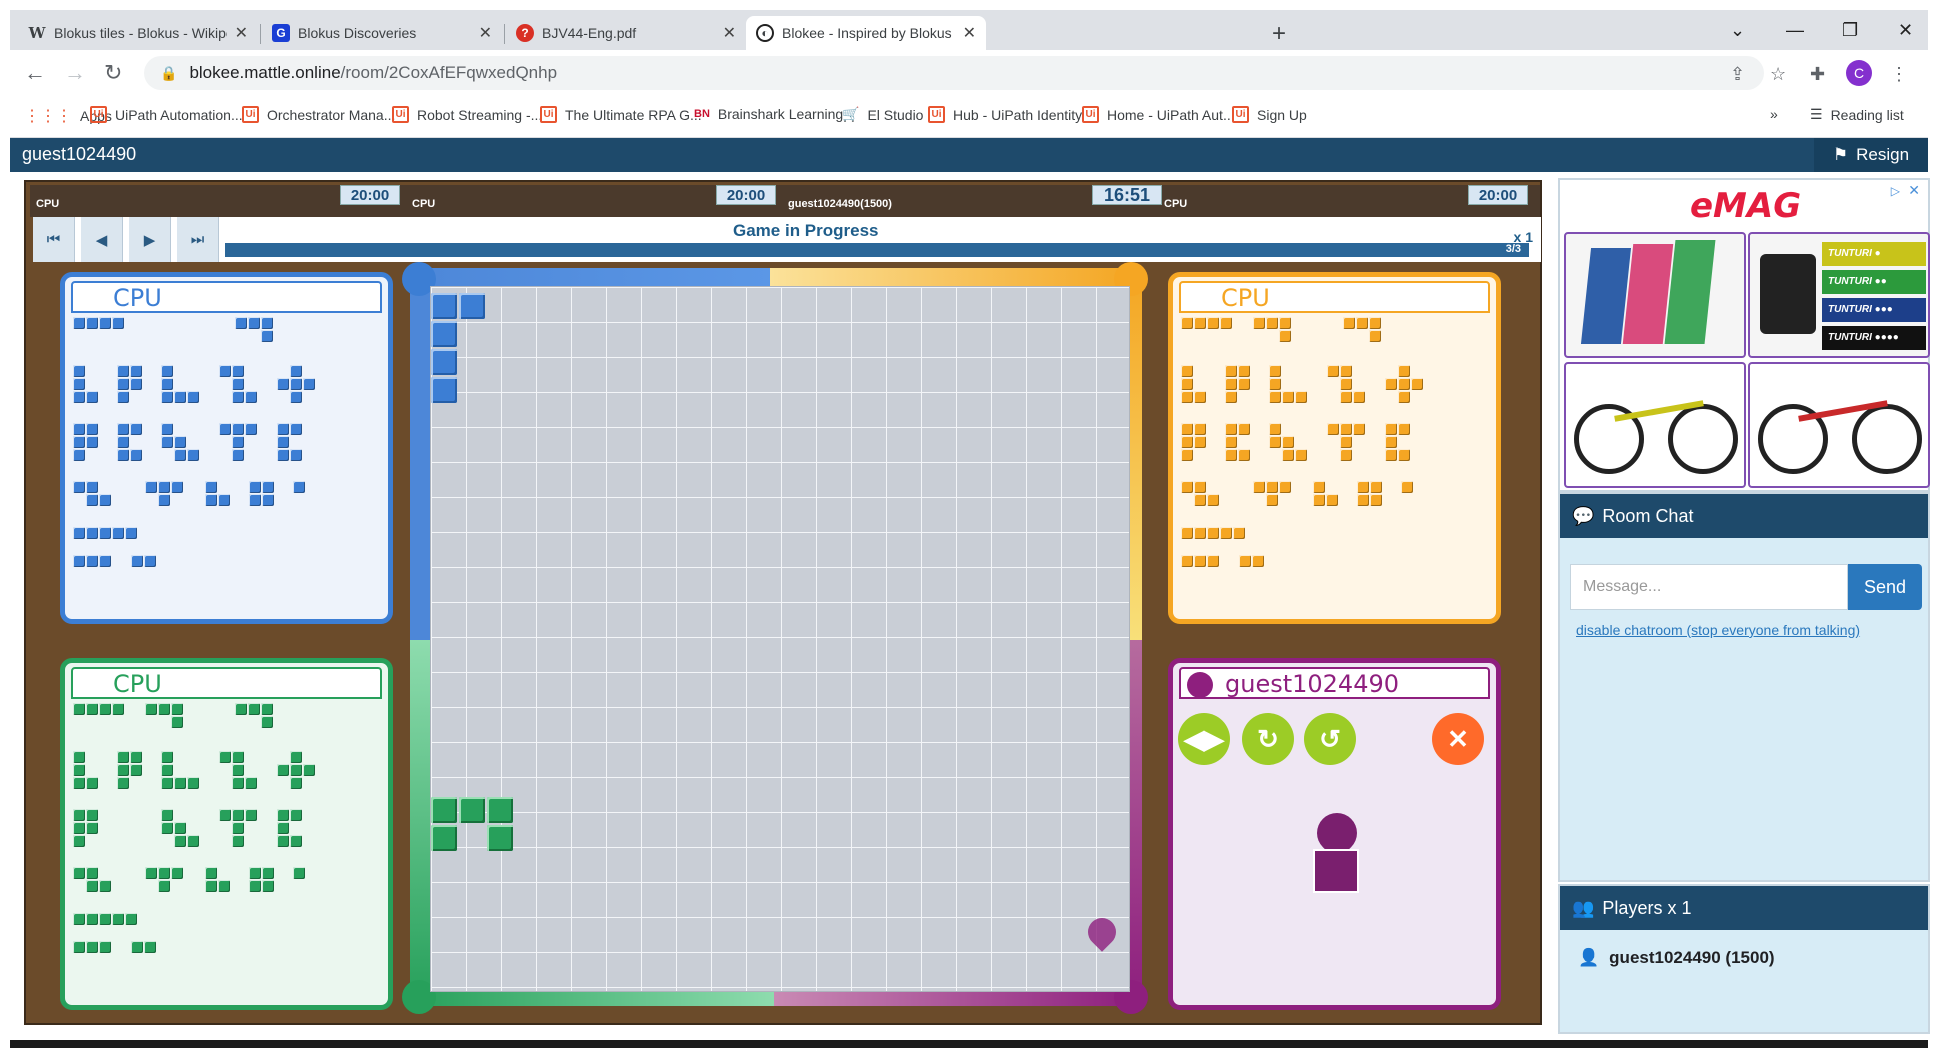  I want to click on blokee-icon: ◐, so click(765, 33).